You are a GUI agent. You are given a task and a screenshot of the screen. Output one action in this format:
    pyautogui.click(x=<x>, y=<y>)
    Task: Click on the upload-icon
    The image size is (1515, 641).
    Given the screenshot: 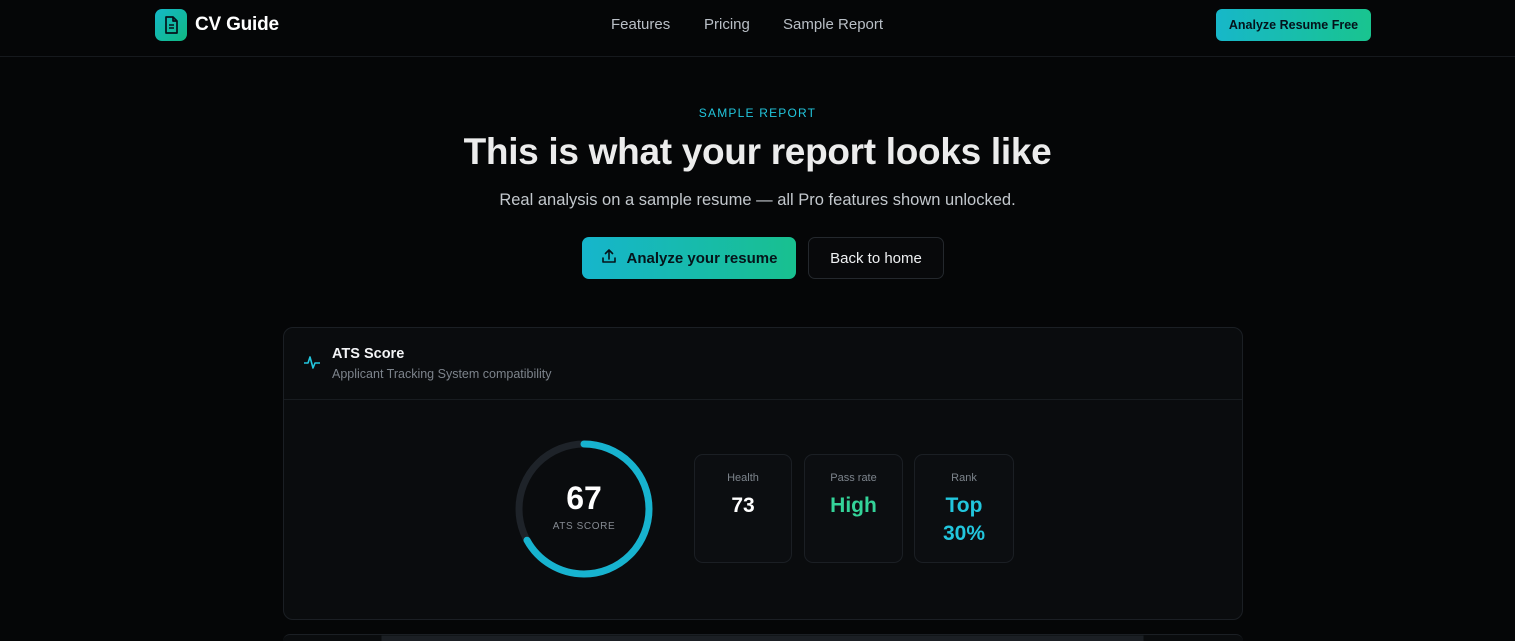 What is the action you would take?
    pyautogui.click(x=609, y=258)
    